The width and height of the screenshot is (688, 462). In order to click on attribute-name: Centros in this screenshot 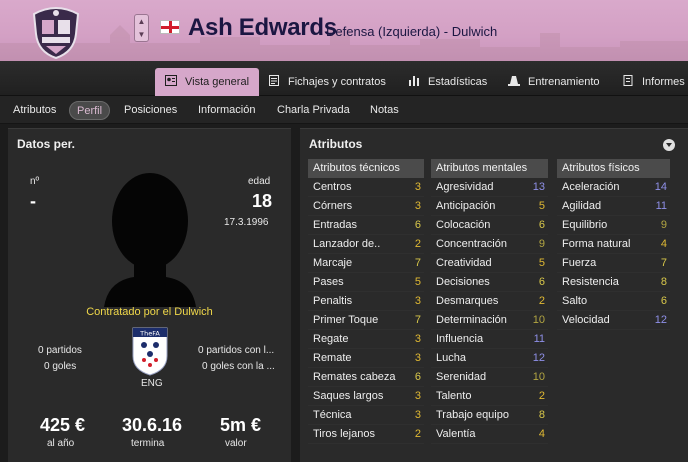, I will do `click(332, 187)`.